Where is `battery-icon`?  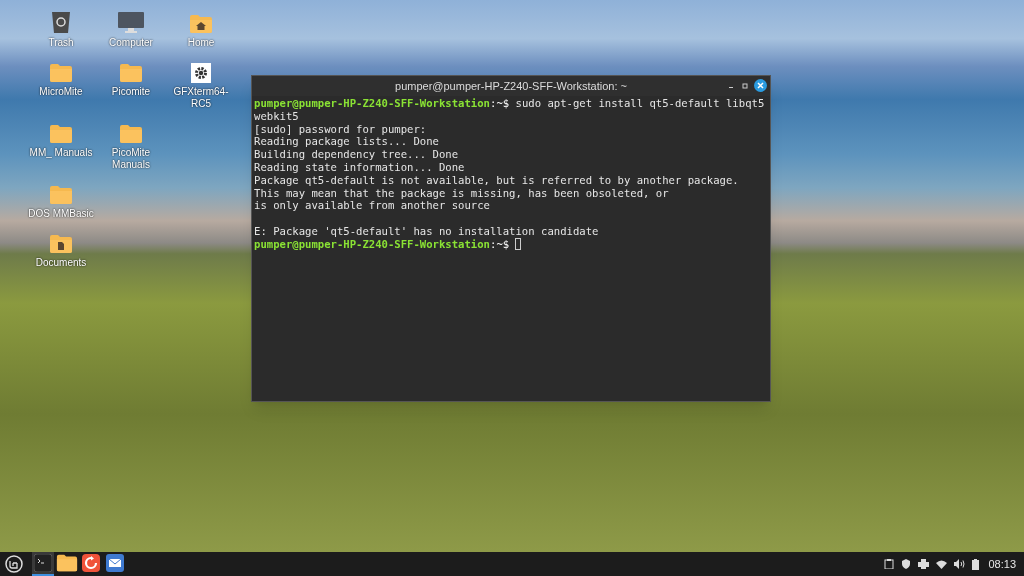 battery-icon is located at coordinates (976, 564).